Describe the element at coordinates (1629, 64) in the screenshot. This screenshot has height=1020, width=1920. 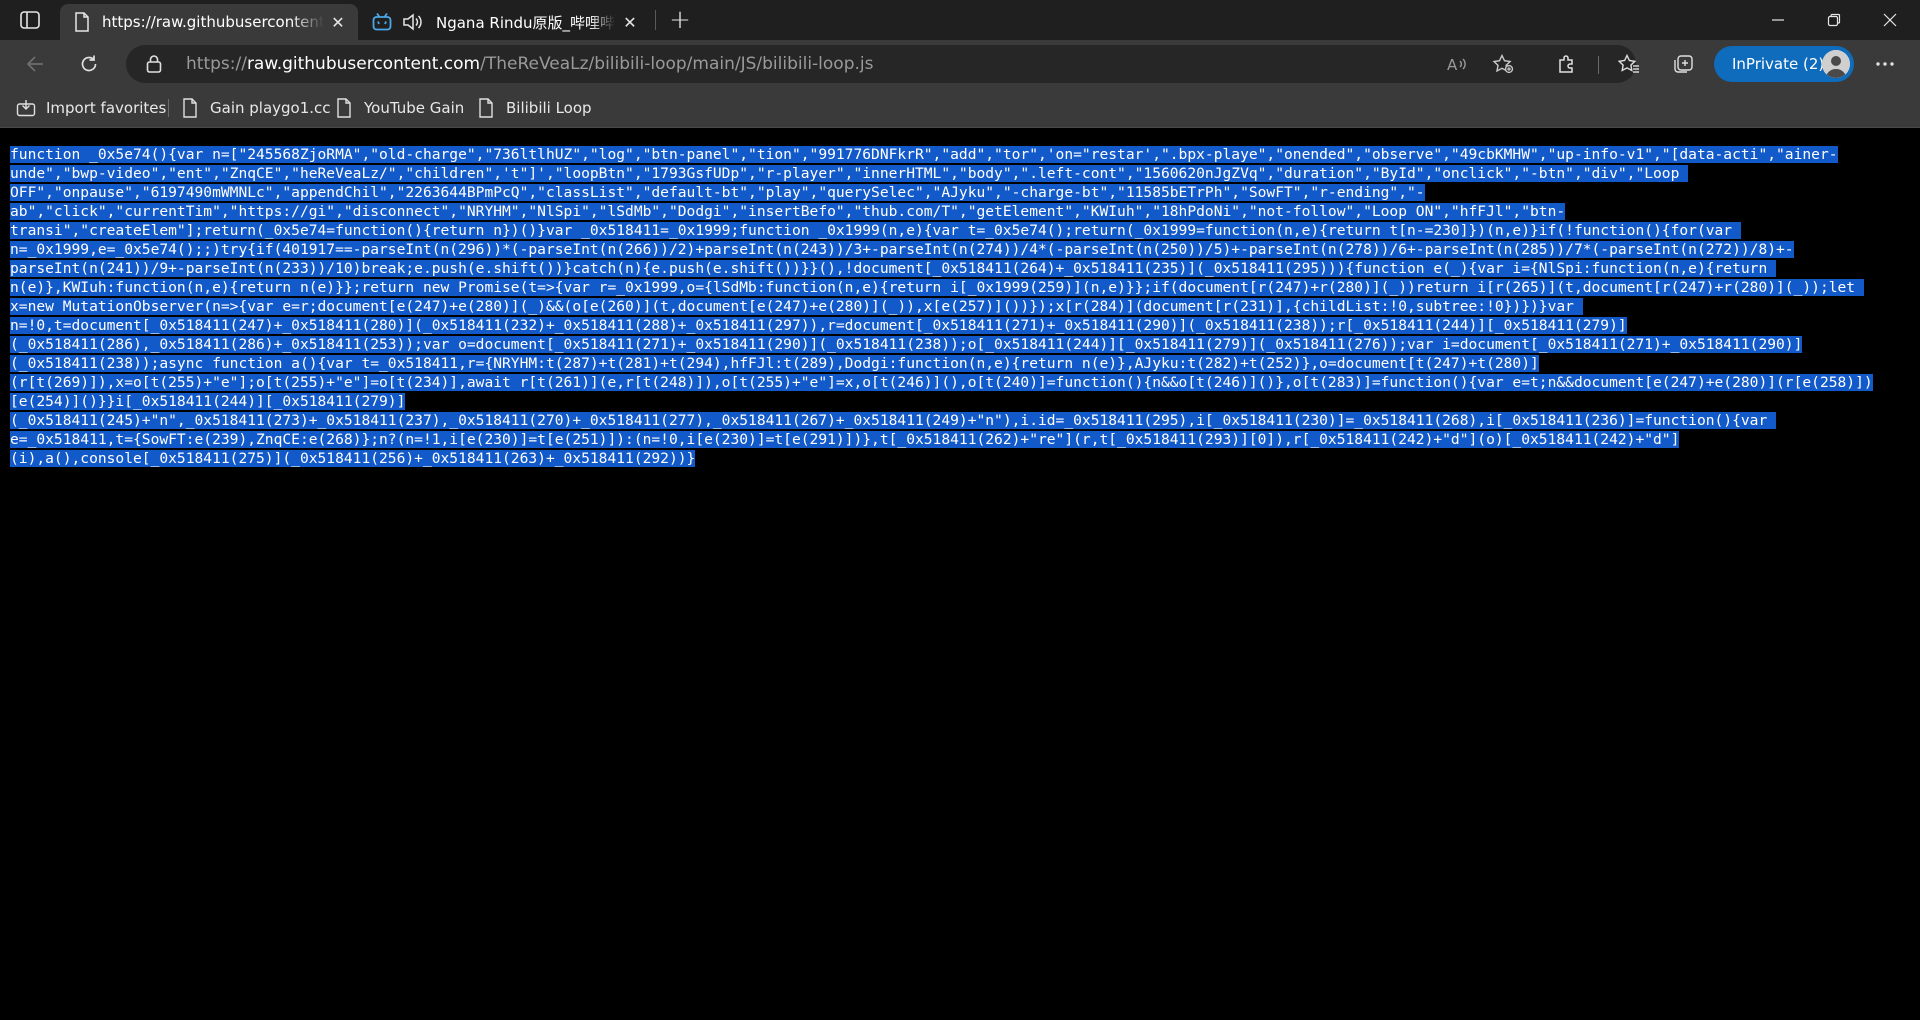
I see `favorites-icon` at that location.